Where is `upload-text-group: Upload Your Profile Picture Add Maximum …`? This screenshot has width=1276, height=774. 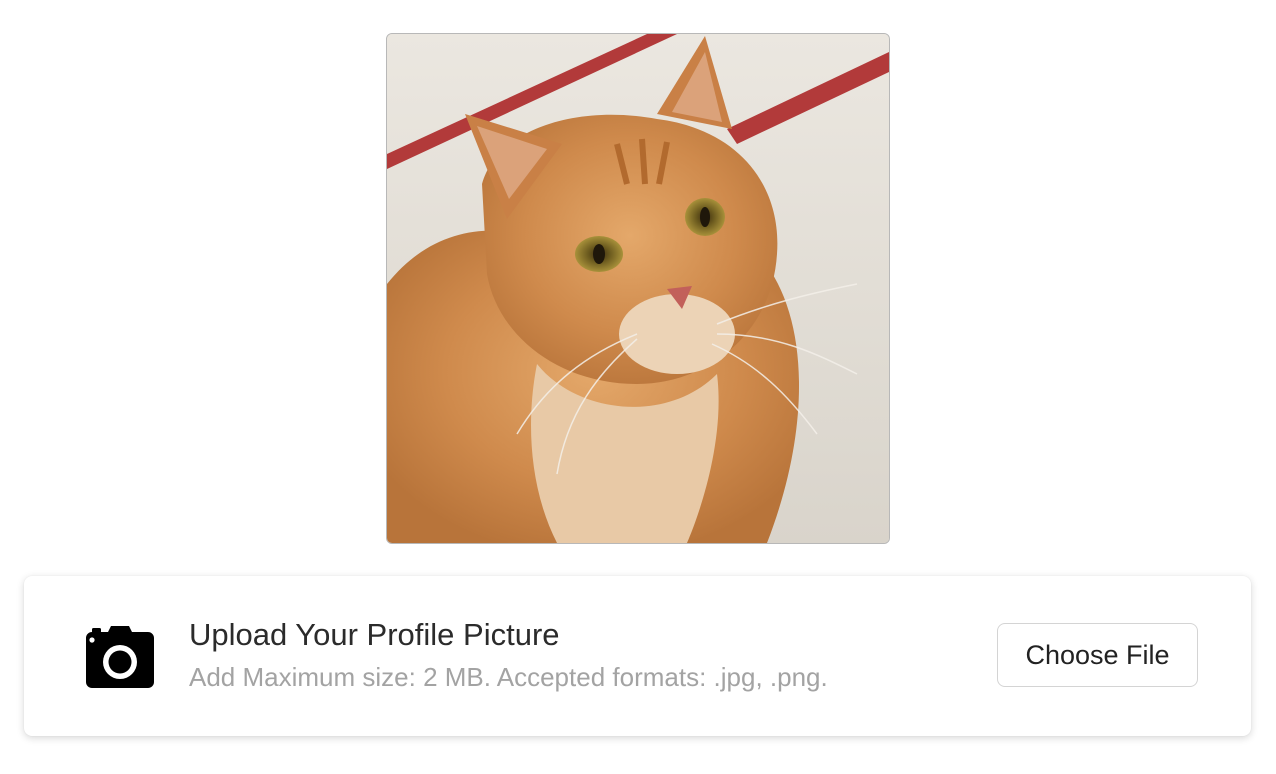 upload-text-group: Upload Your Profile Picture Add Maximum … is located at coordinates (508, 655).